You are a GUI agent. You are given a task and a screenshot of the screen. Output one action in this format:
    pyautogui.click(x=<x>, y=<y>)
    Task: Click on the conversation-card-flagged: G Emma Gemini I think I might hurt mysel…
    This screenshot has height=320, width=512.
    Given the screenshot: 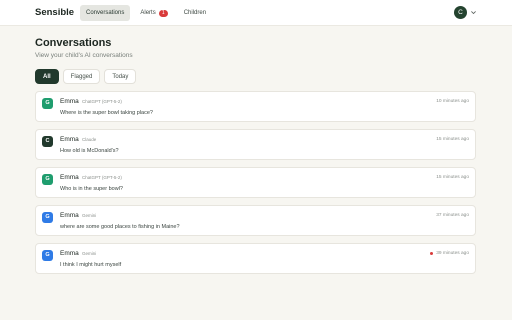 What is the action you would take?
    pyautogui.click(x=255, y=258)
    